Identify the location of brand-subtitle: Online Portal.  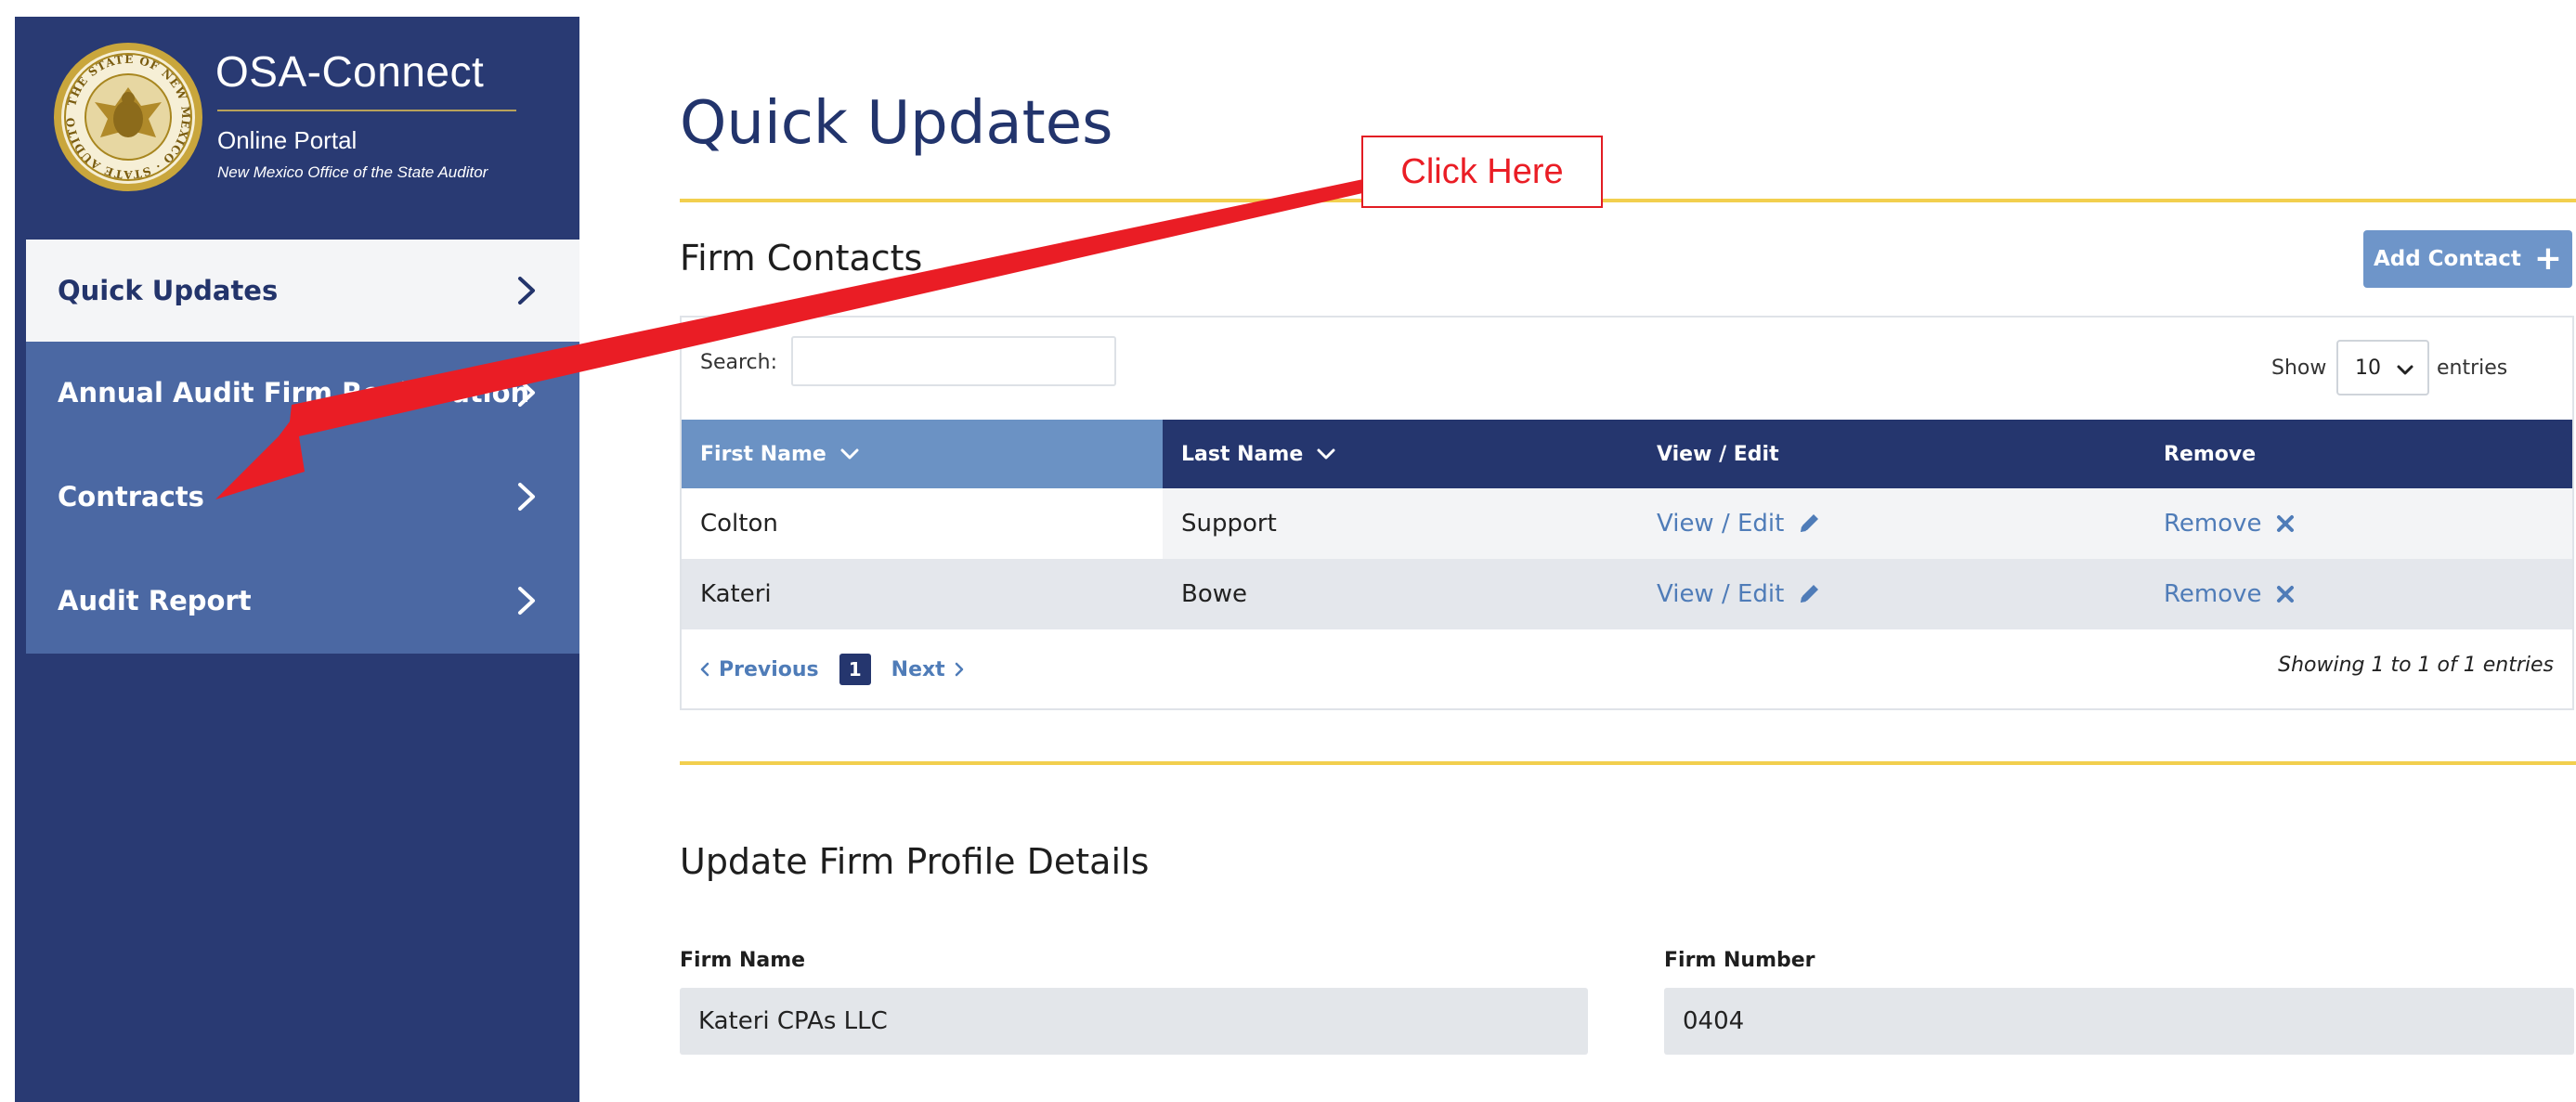
(288, 140).